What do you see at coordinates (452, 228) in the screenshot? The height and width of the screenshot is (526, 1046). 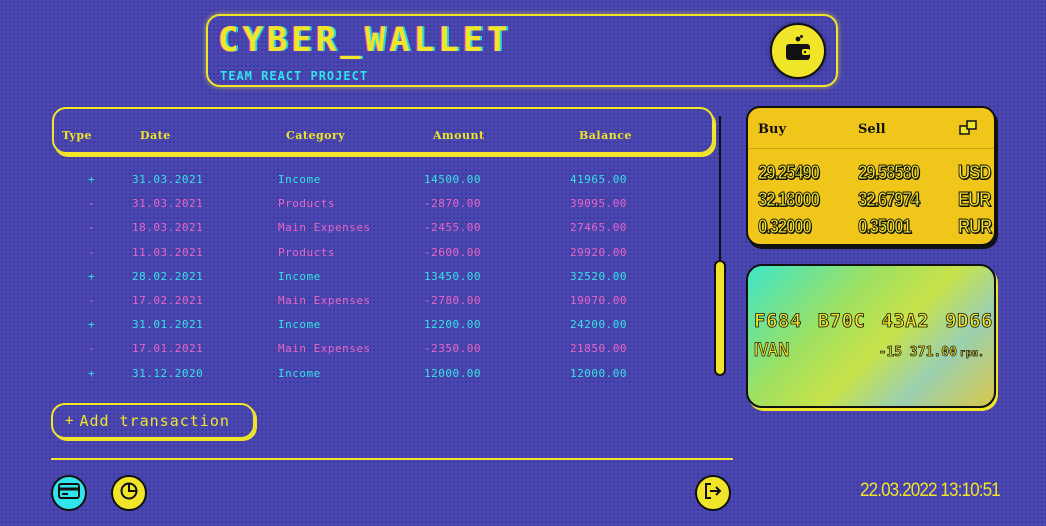 I see `row-amount: -2455.00` at bounding box center [452, 228].